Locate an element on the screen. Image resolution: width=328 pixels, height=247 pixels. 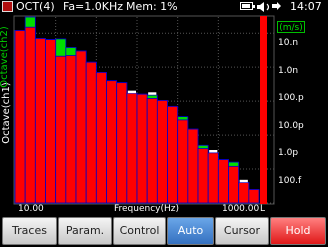
memory-label: Mem: 1% is located at coordinates (152, 6).